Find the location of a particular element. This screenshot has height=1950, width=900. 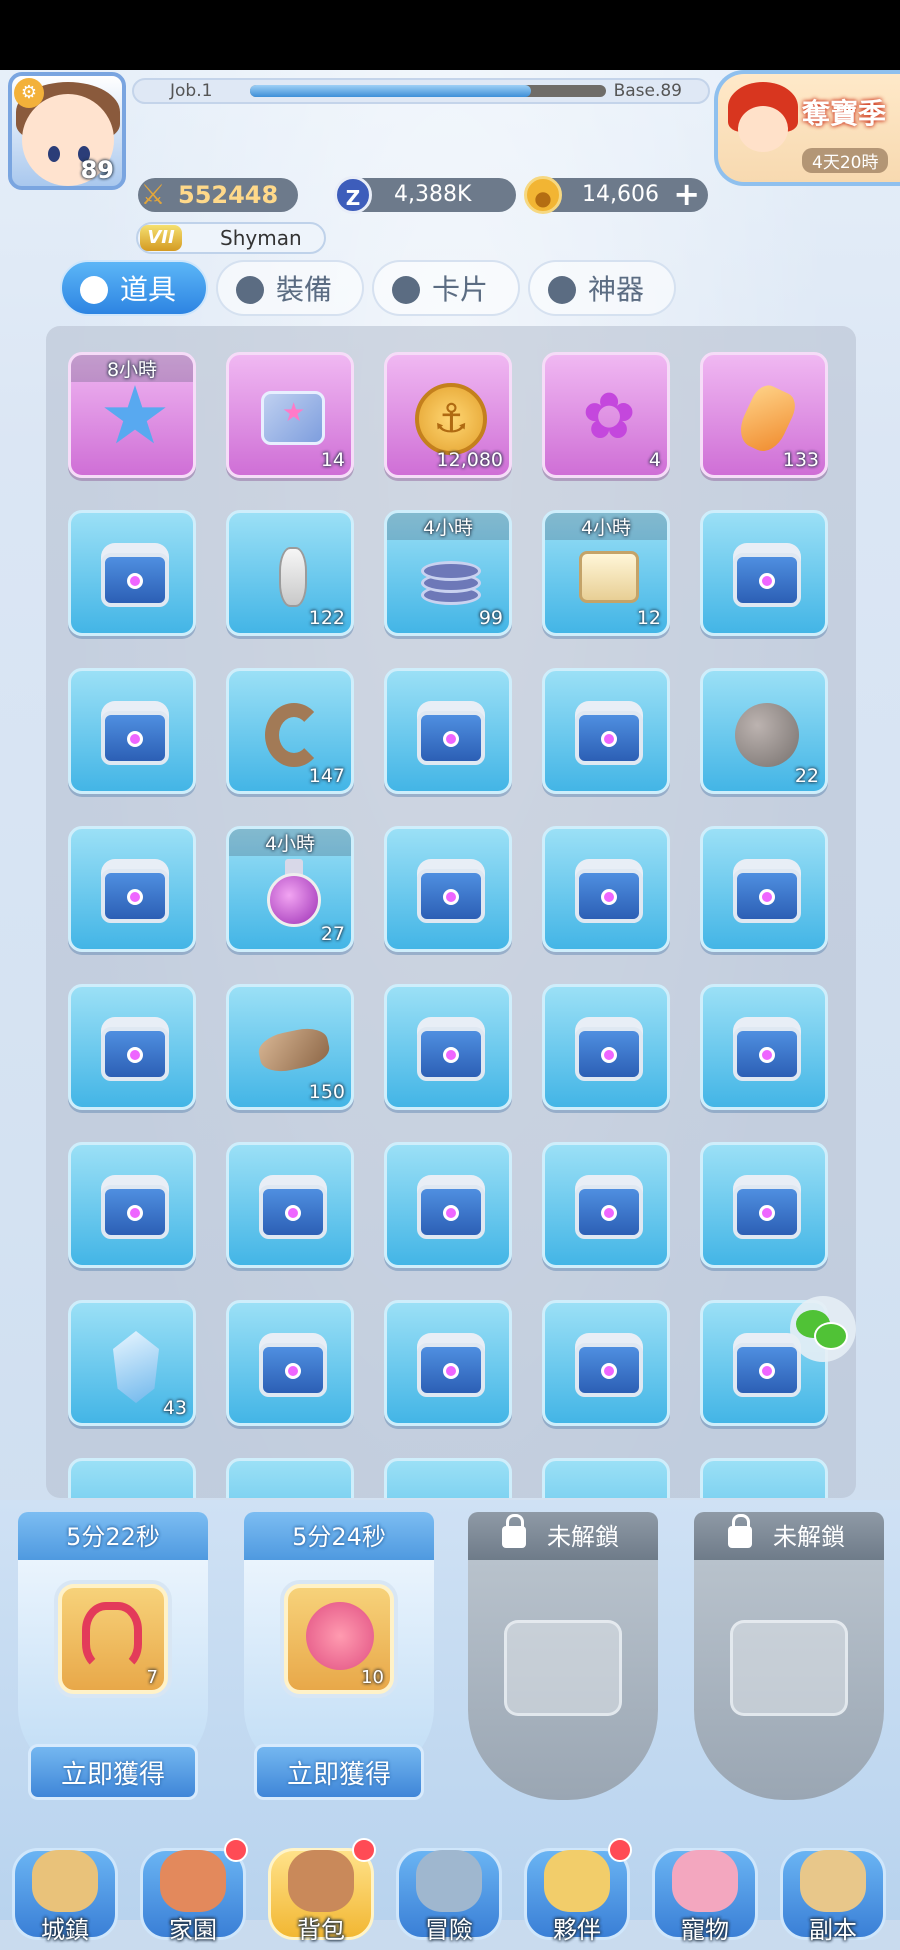

item-count: 122 is located at coordinates (326, 618).